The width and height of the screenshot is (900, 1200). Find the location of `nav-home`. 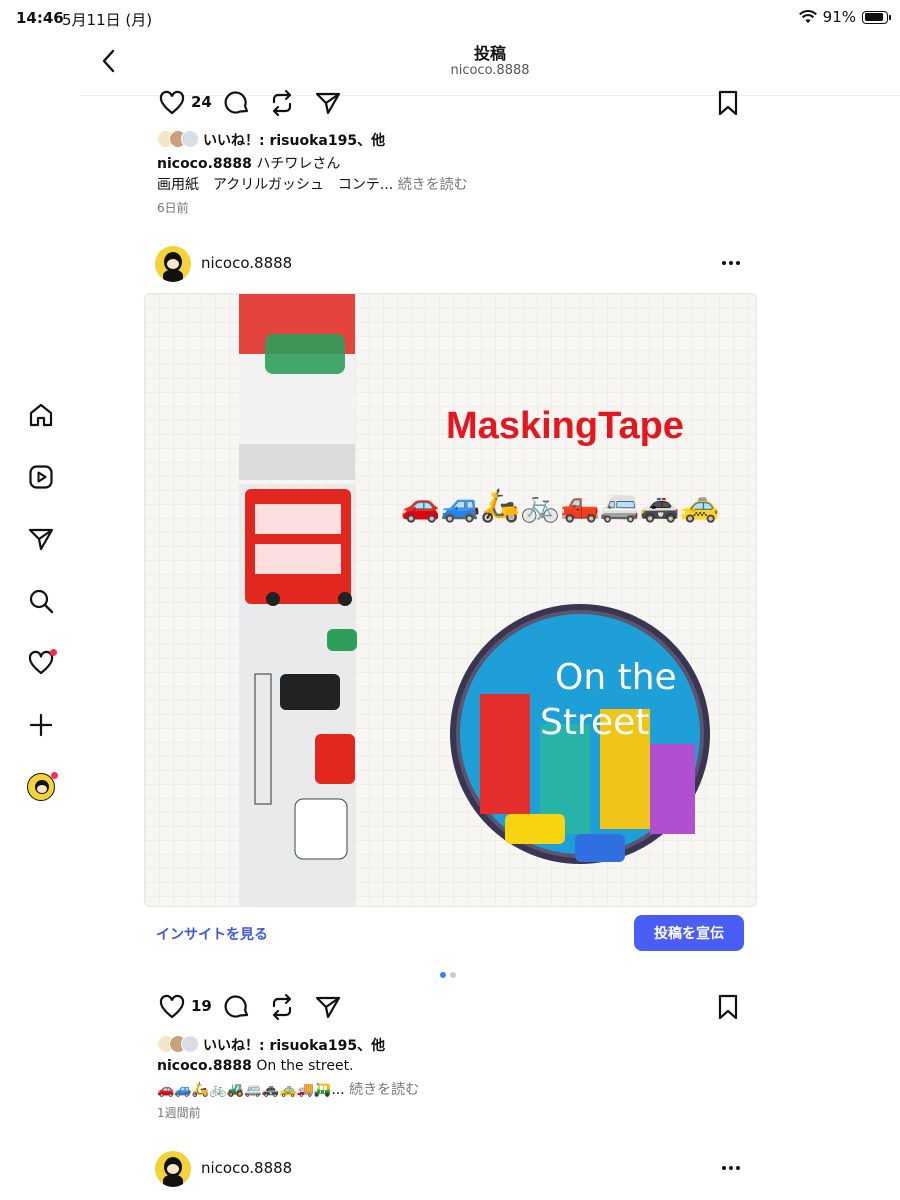

nav-home is located at coordinates (41, 415).